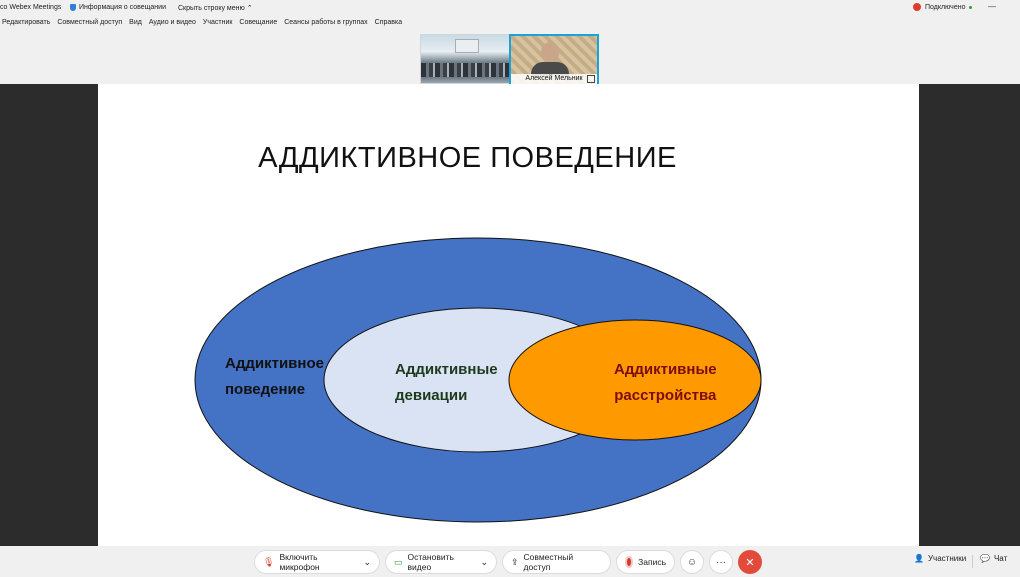 The image size is (1020, 577). Describe the element at coordinates (548, 562) in the screenshot. I see `share-label: Совместный доступ` at that location.